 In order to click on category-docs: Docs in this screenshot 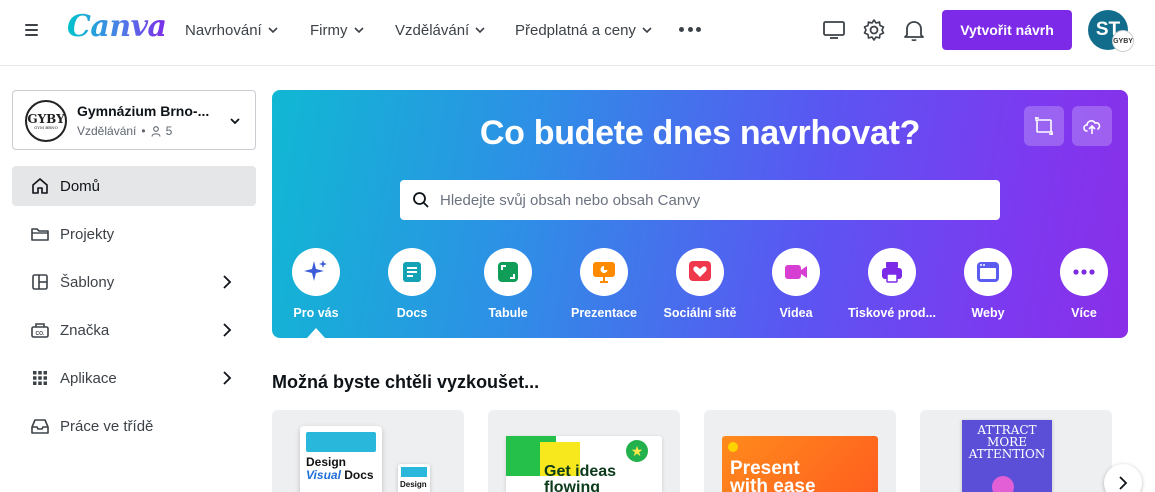, I will do `click(412, 288)`.